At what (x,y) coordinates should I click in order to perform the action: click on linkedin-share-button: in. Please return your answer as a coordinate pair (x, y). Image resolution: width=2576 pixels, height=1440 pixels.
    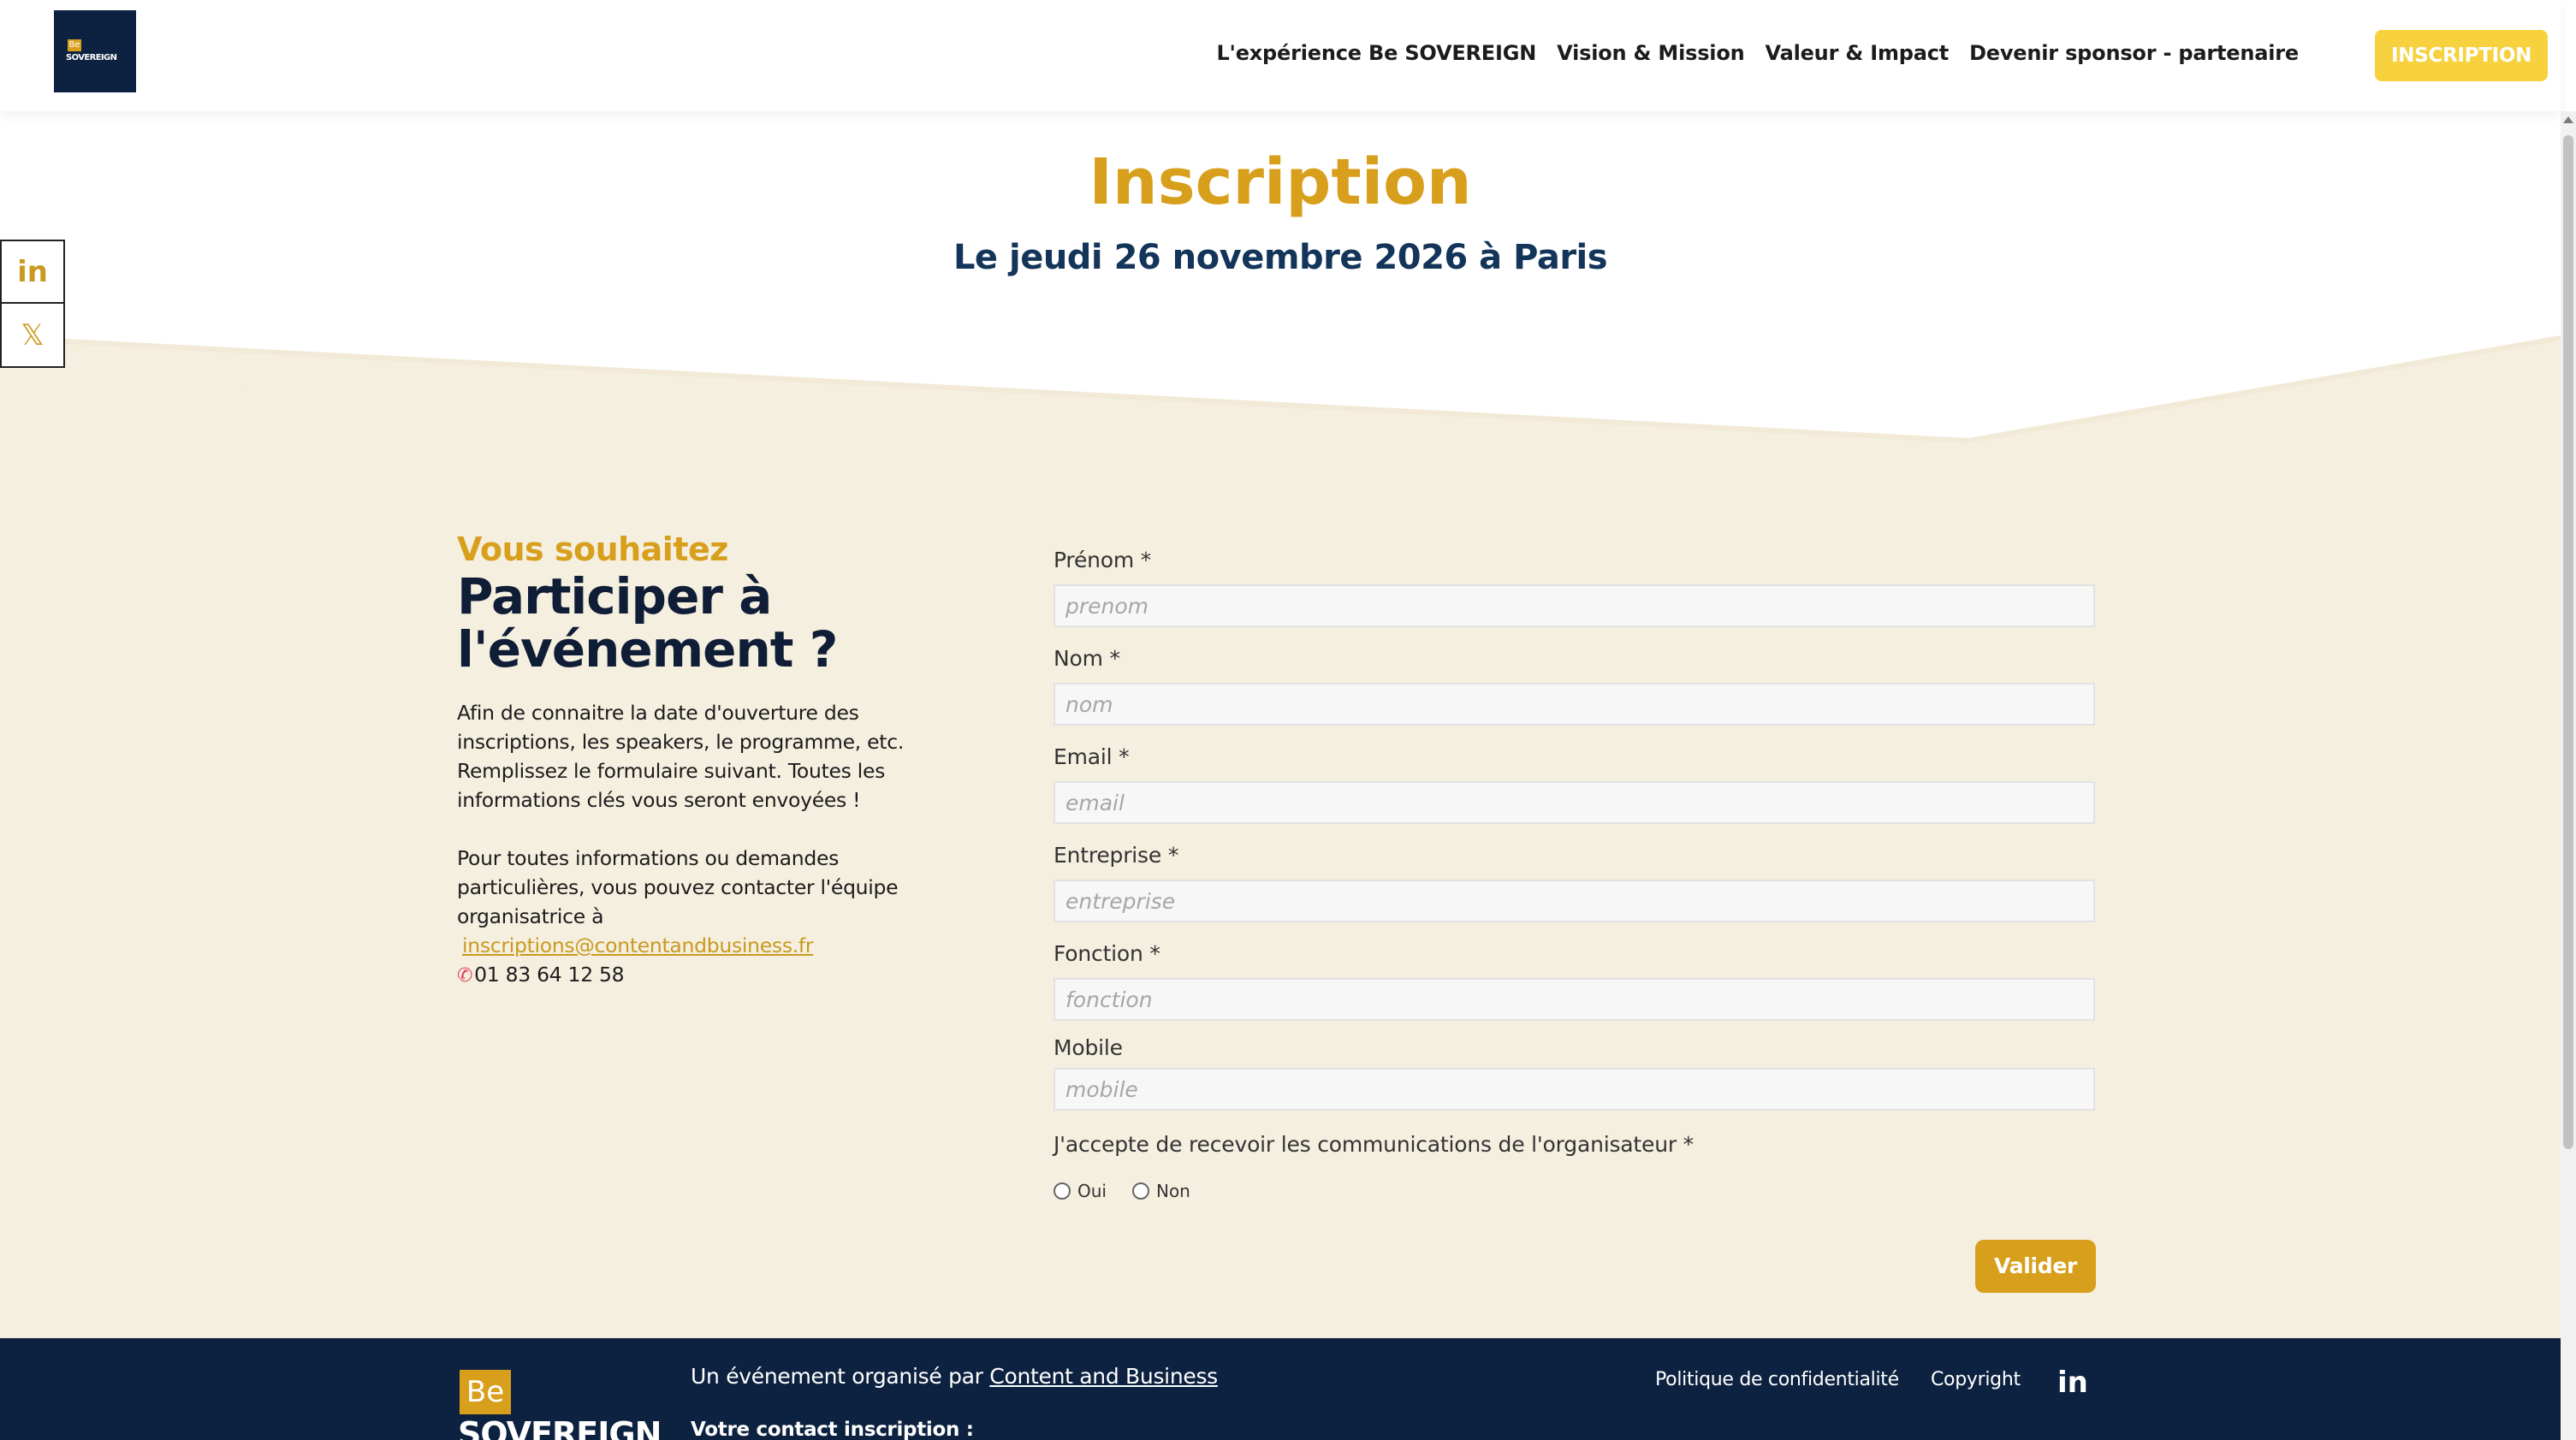
    Looking at the image, I should click on (32, 272).